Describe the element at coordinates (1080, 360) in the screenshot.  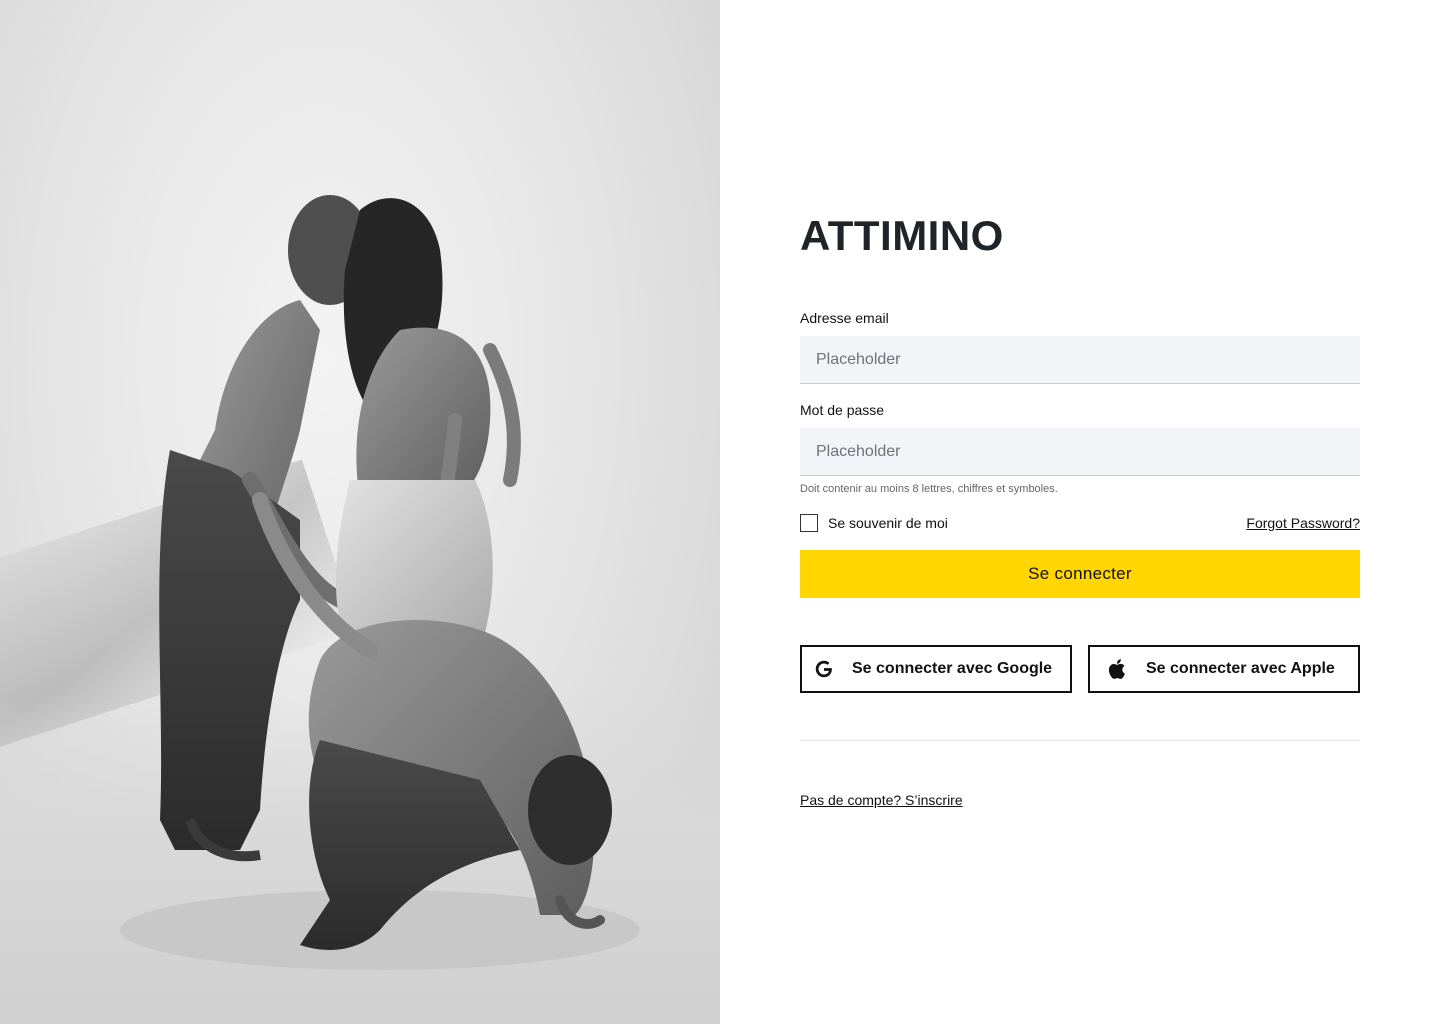
I see `email-field` at that location.